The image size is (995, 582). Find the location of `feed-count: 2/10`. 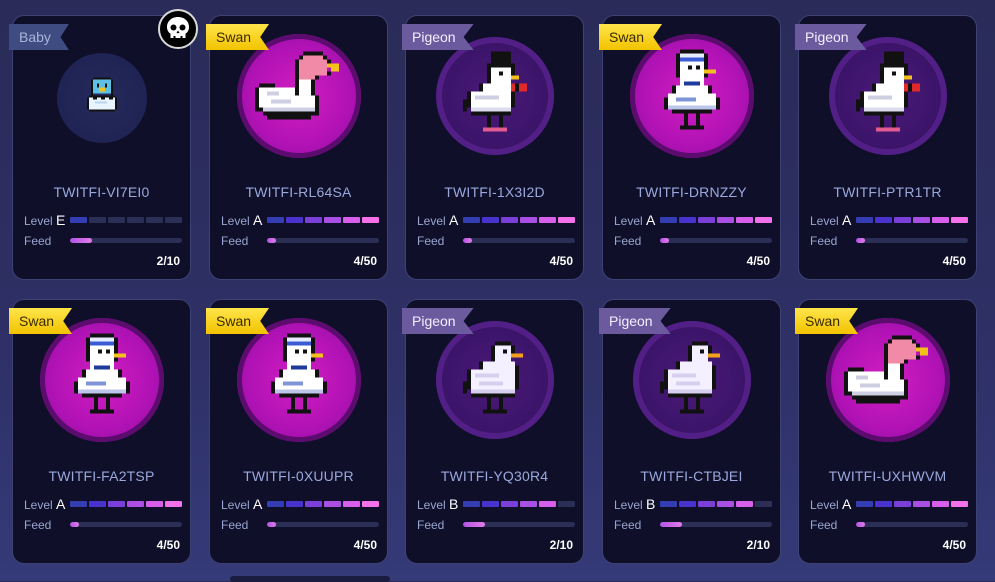

feed-count: 2/10 is located at coordinates (168, 261).